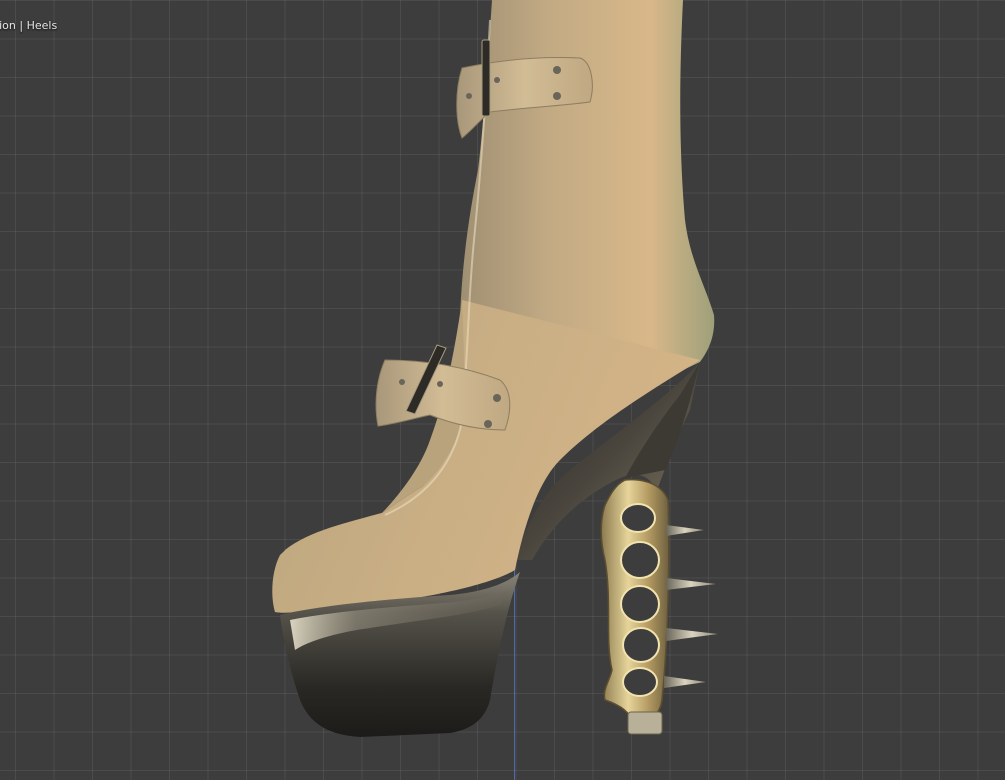  I want to click on heel-spikes, so click(691, 606).